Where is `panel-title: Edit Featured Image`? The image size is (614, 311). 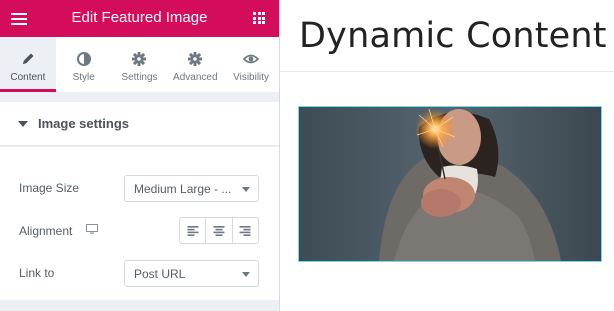
panel-title: Edit Featured Image is located at coordinates (139, 17).